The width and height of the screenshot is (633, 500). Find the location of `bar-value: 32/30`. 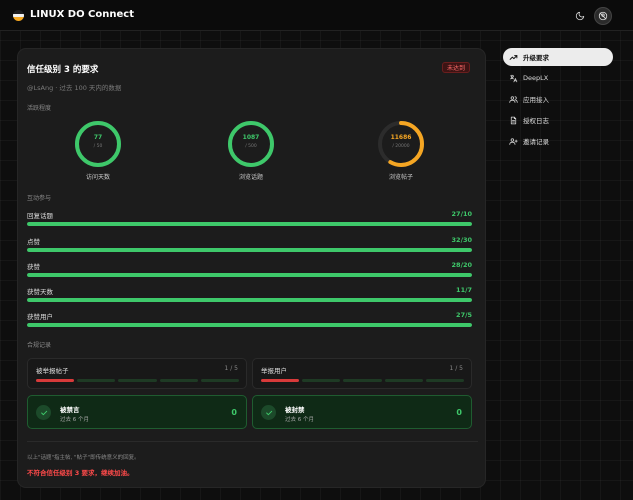

bar-value: 32/30 is located at coordinates (461, 240).